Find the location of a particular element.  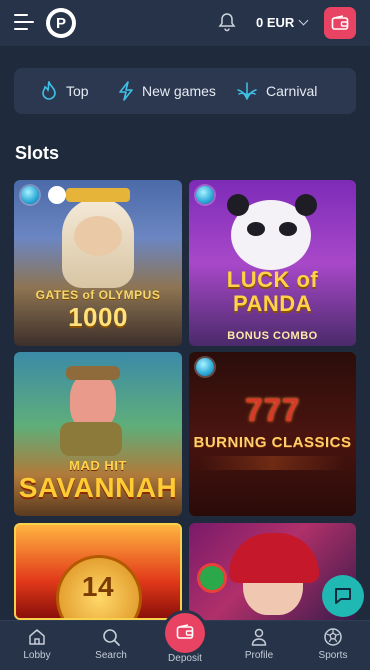

nav-label: Lobby is located at coordinates (37, 655).